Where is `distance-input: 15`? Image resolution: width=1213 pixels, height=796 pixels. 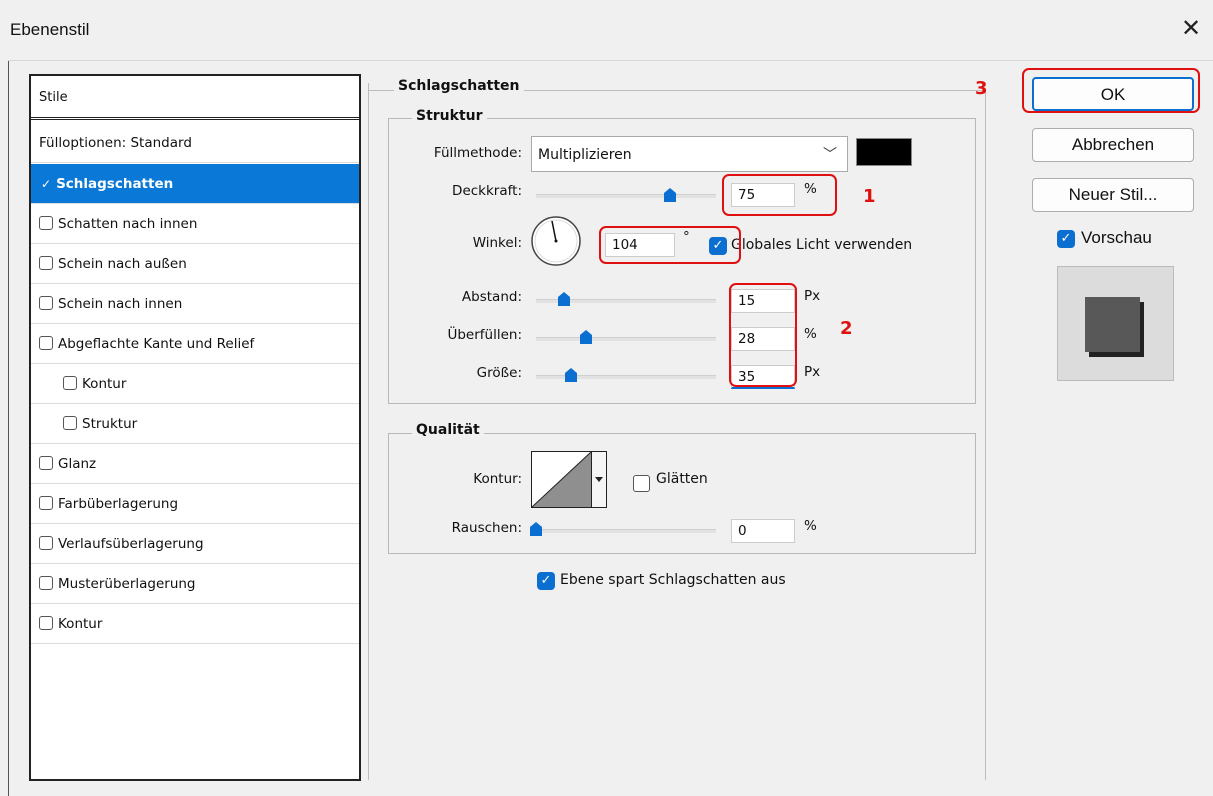 distance-input: 15 is located at coordinates (763, 301).